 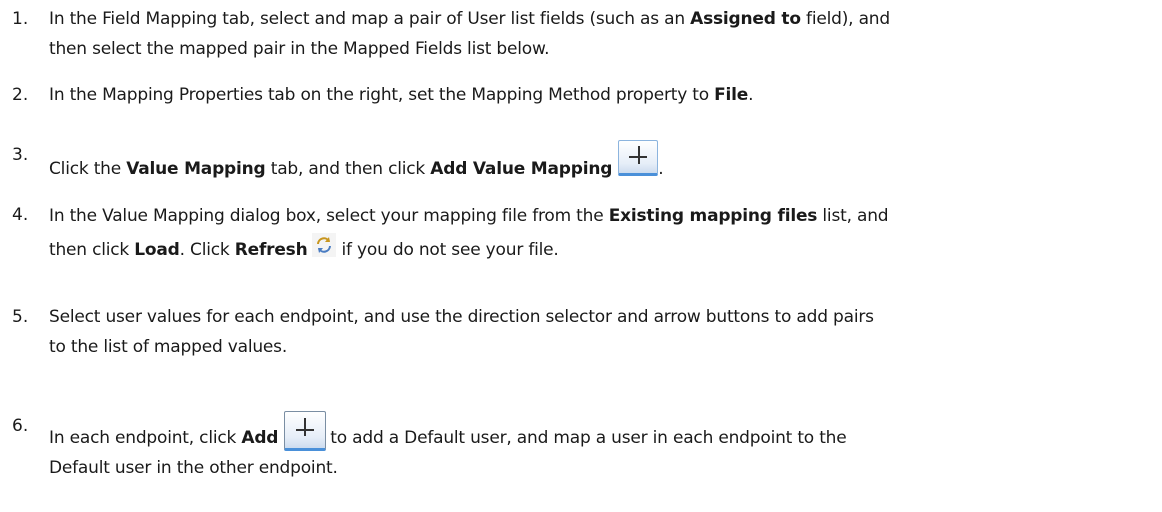 What do you see at coordinates (196, 169) in the screenshot?
I see `tab-name-bold: Value Mapping` at bounding box center [196, 169].